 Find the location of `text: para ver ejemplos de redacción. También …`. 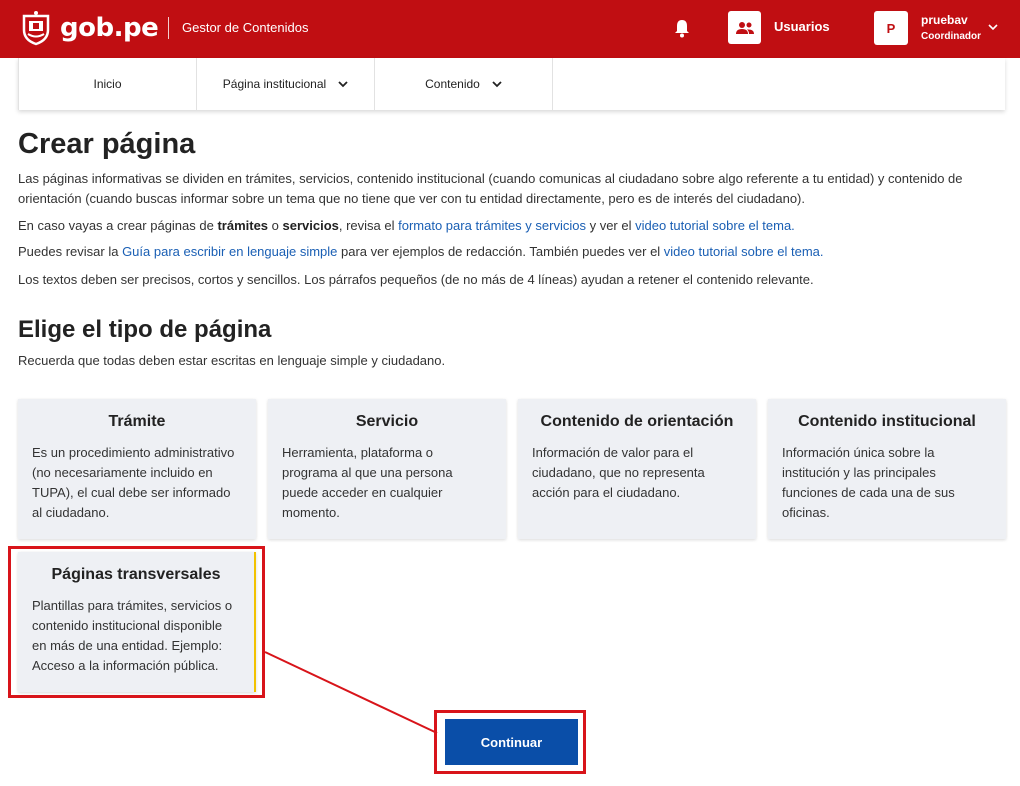

text: para ver ejemplos de redacción. También … is located at coordinates (500, 251).